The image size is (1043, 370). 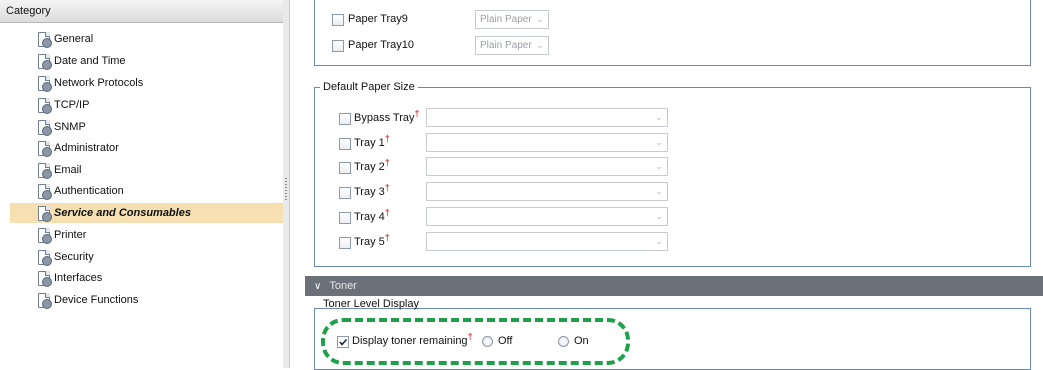 I want to click on paper-tray10-label: Paper Tray10, so click(x=381, y=45).